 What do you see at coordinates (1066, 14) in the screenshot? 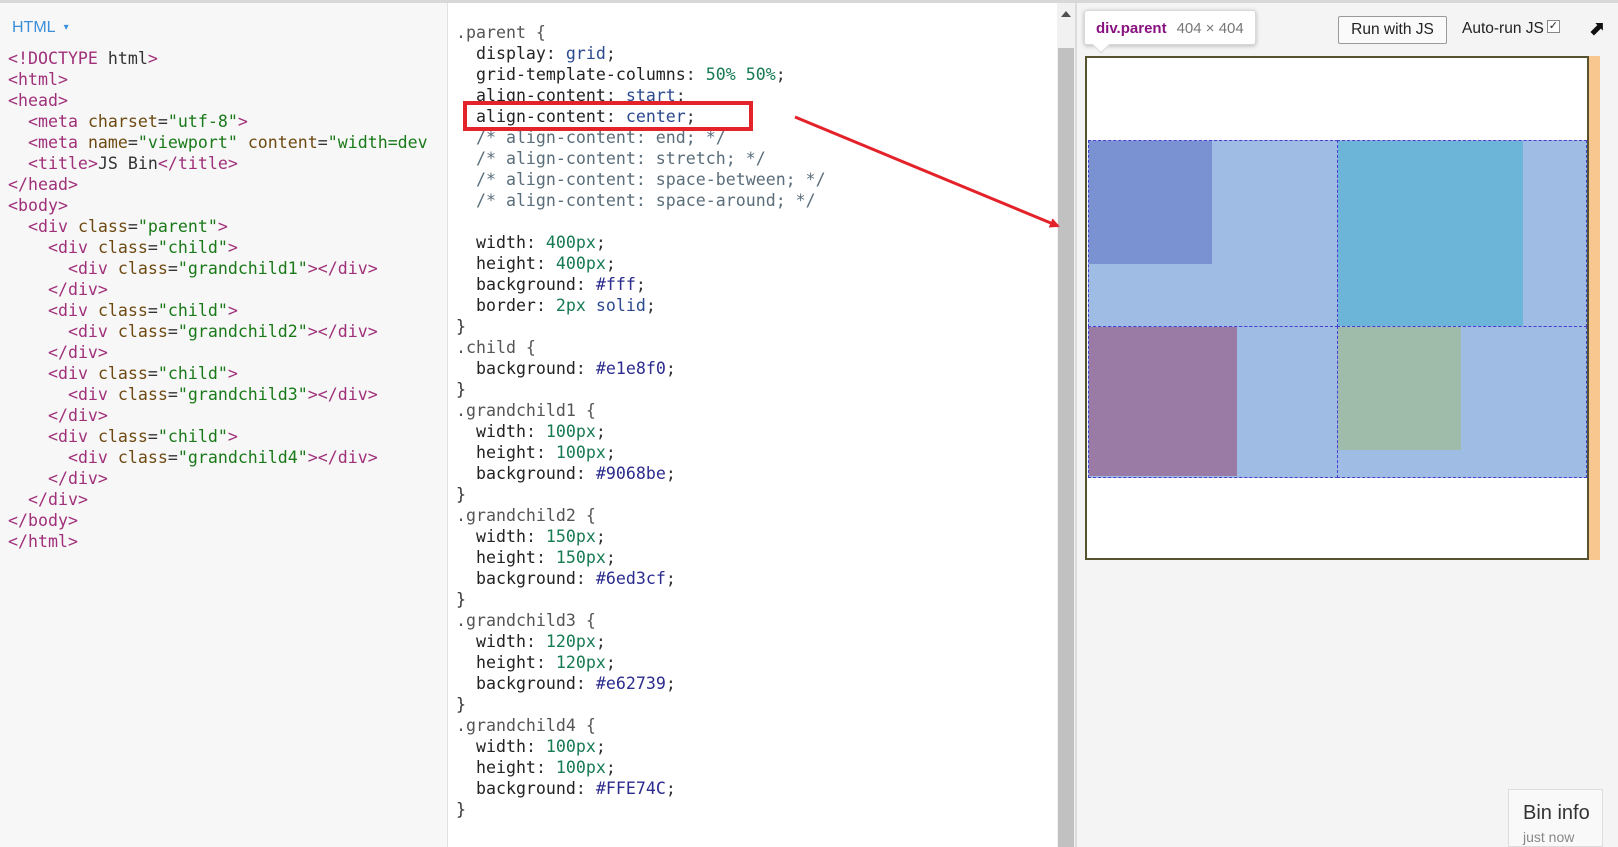
I see `scroll-up-arrow-icon` at bounding box center [1066, 14].